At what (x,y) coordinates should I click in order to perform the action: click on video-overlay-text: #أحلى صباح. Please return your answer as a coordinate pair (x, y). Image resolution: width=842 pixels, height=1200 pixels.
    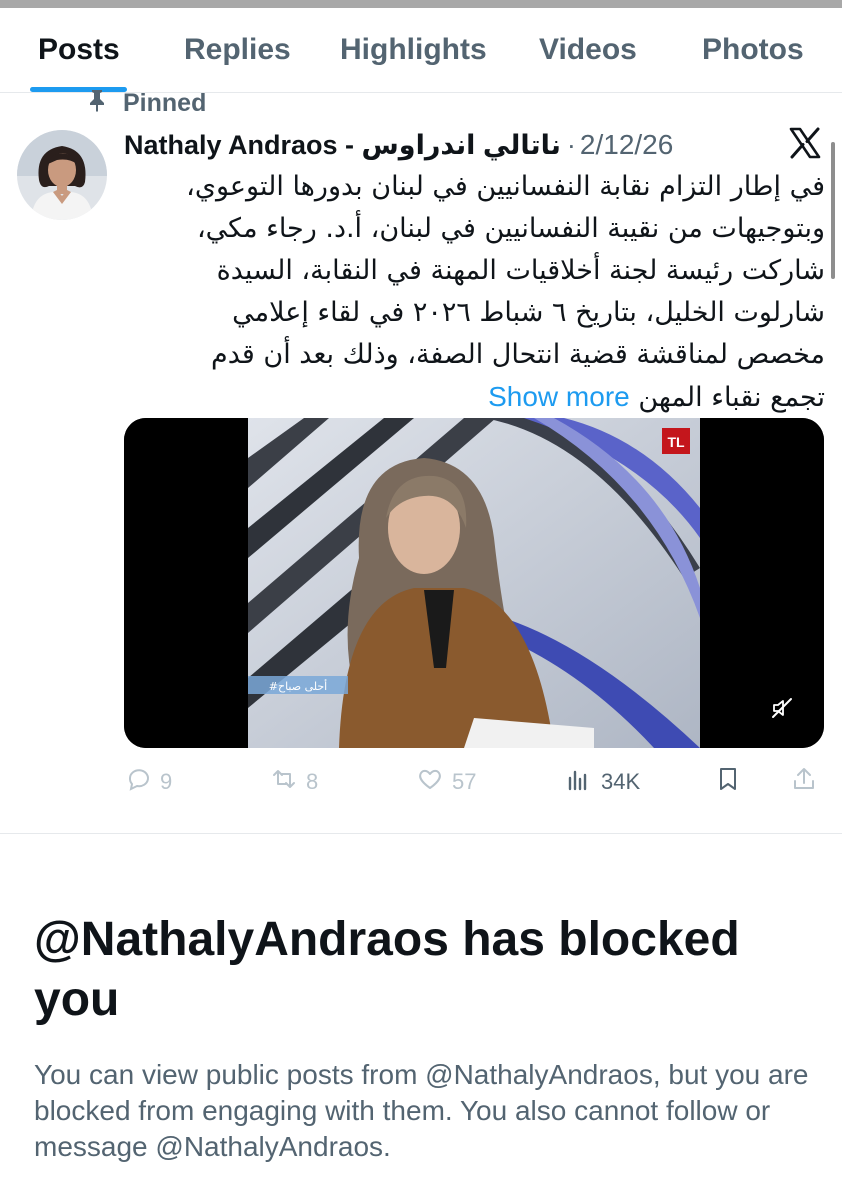
    Looking at the image, I should click on (298, 686).